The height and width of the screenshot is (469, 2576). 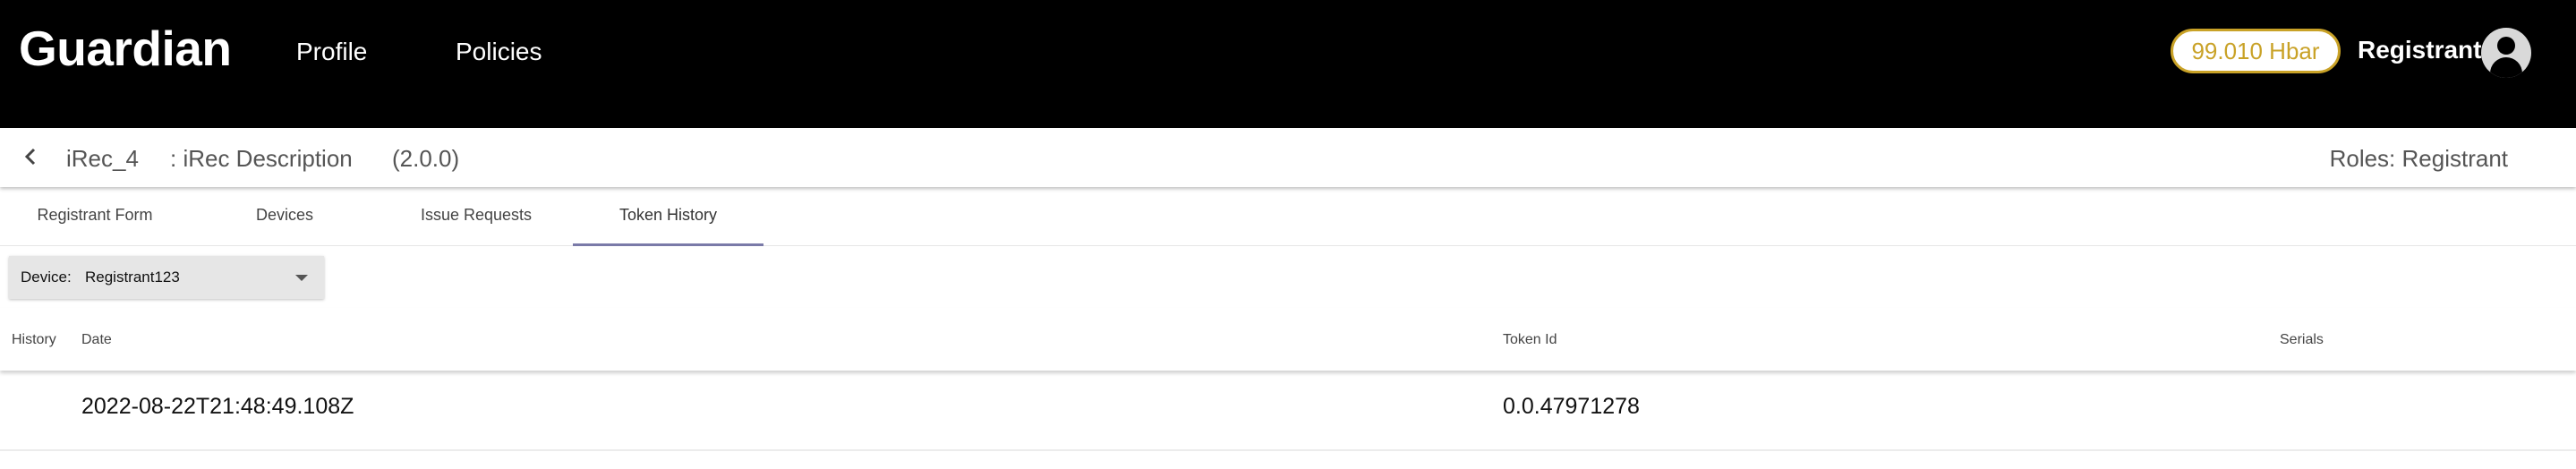 What do you see at coordinates (2418, 158) in the screenshot?
I see `roles-label: Roles: Registrant` at bounding box center [2418, 158].